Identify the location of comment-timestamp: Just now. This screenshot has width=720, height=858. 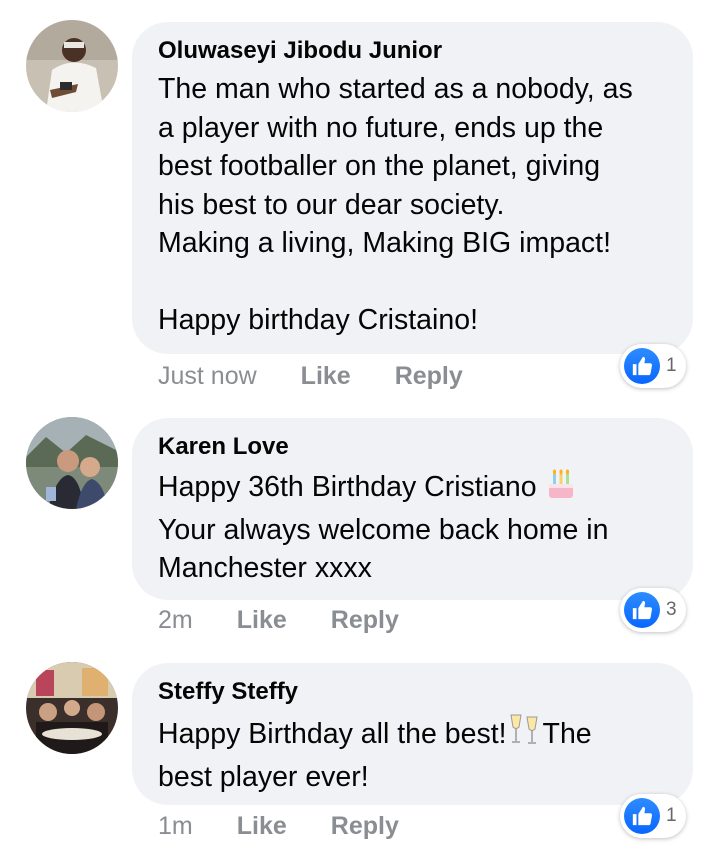
(207, 376).